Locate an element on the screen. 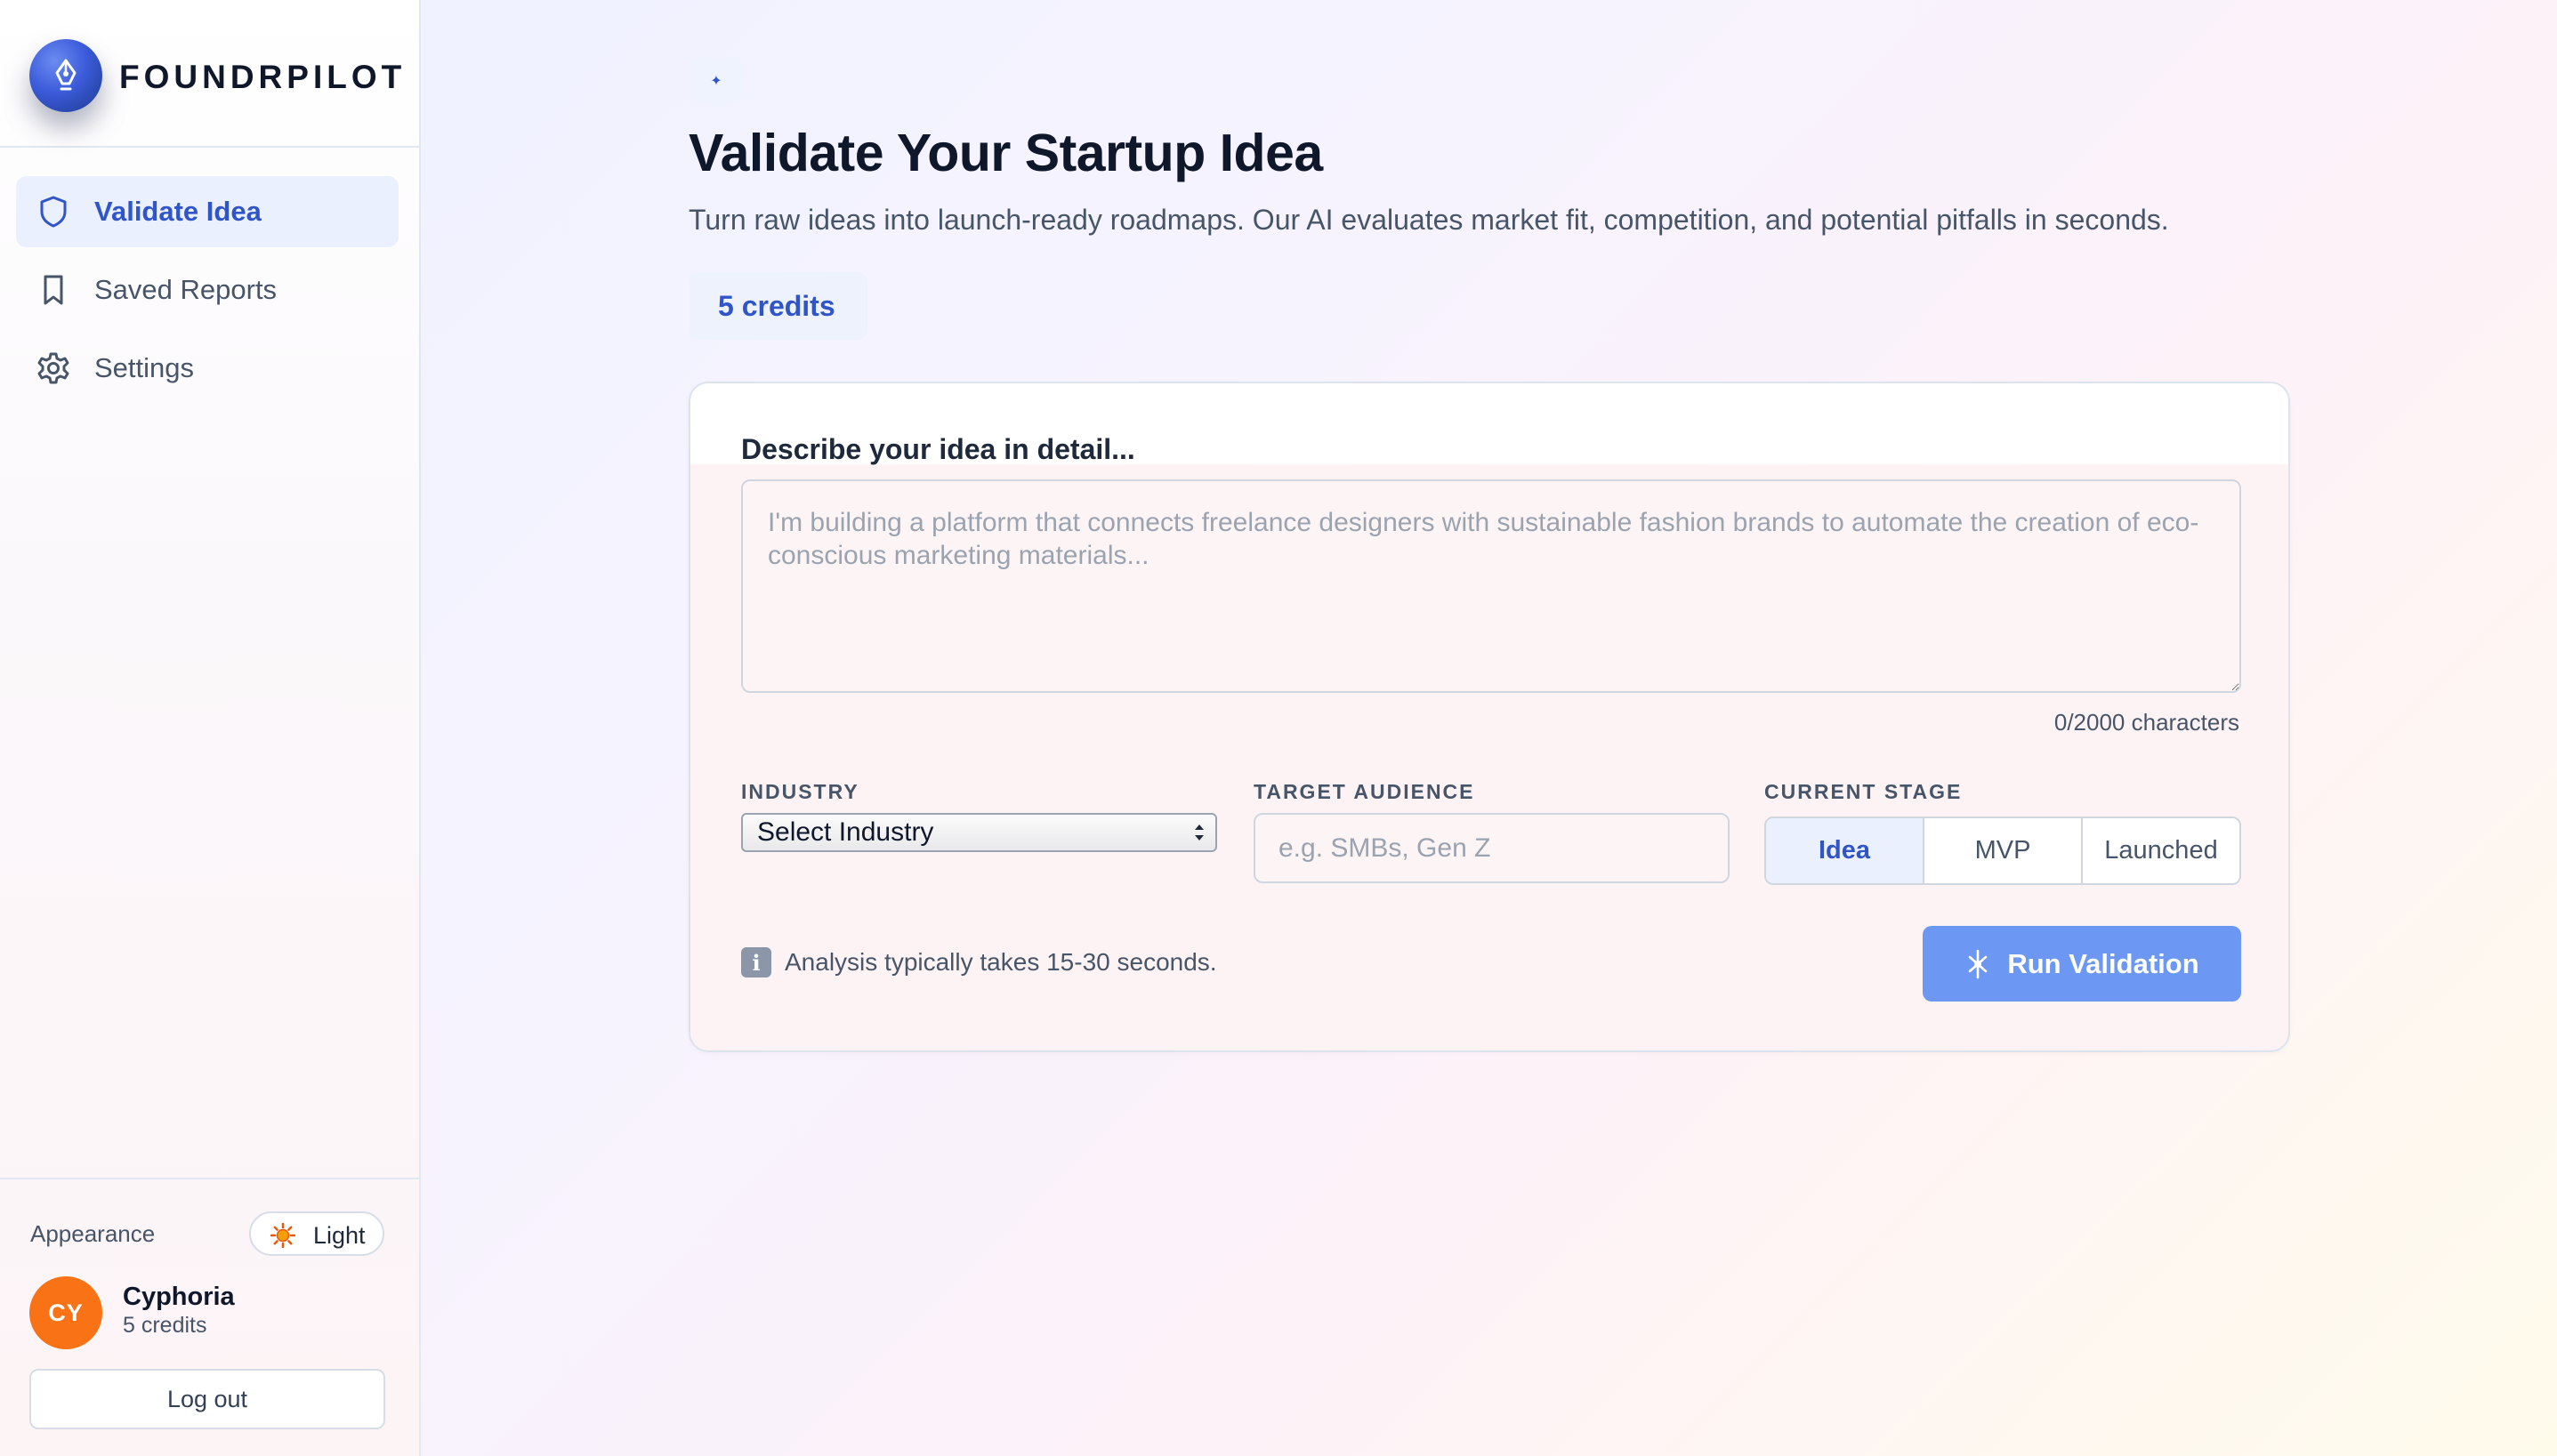 This screenshot has height=1456, width=2557. stage-option-idea: Idea is located at coordinates (1845, 850).